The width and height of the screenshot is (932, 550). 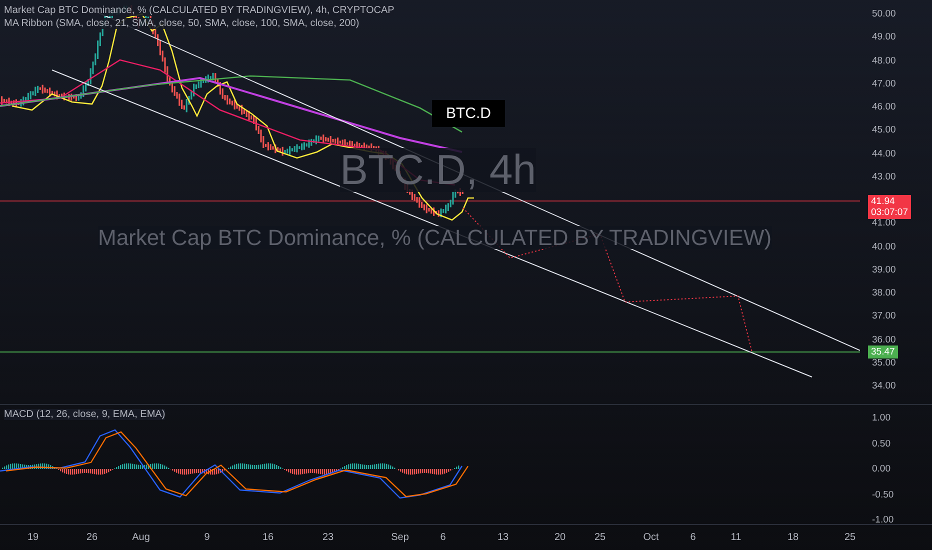 I want to click on time-tick: 16, so click(x=268, y=537).